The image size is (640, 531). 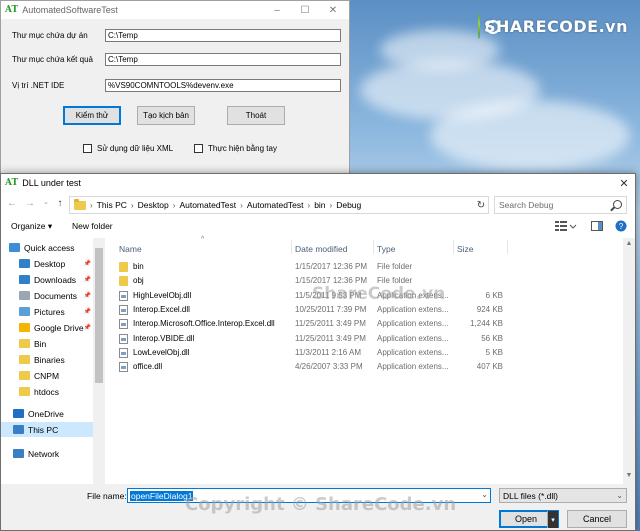 What do you see at coordinates (622, 226) in the screenshot?
I see `help-icon: ?` at bounding box center [622, 226].